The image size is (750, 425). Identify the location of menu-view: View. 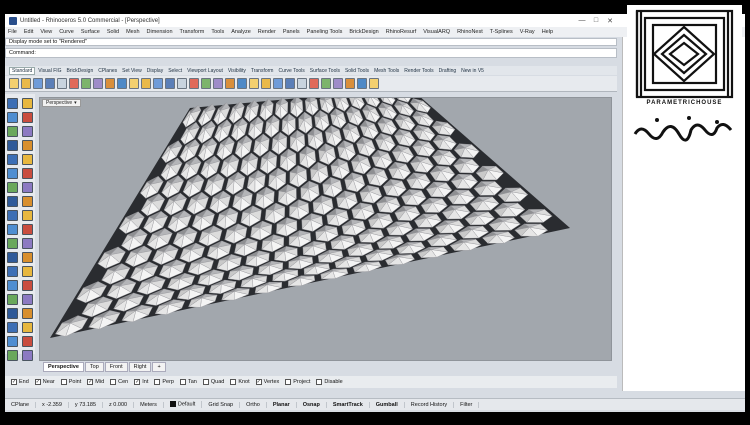
(46, 32).